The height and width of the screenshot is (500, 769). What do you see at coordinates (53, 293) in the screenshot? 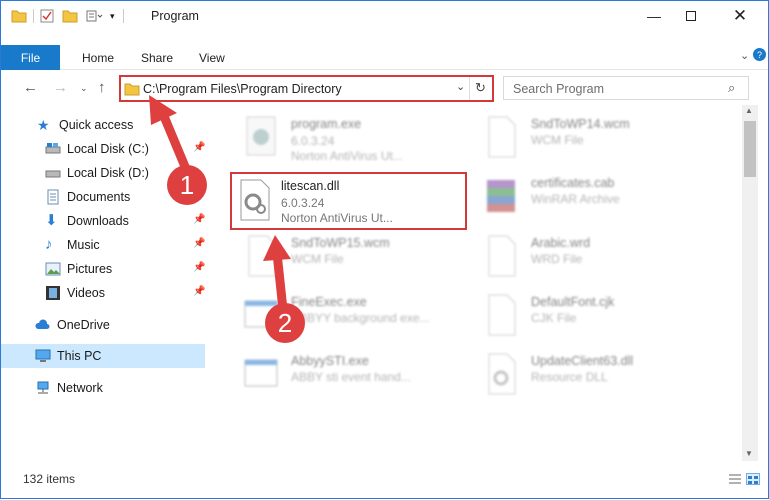
I see `videos-icon` at bounding box center [53, 293].